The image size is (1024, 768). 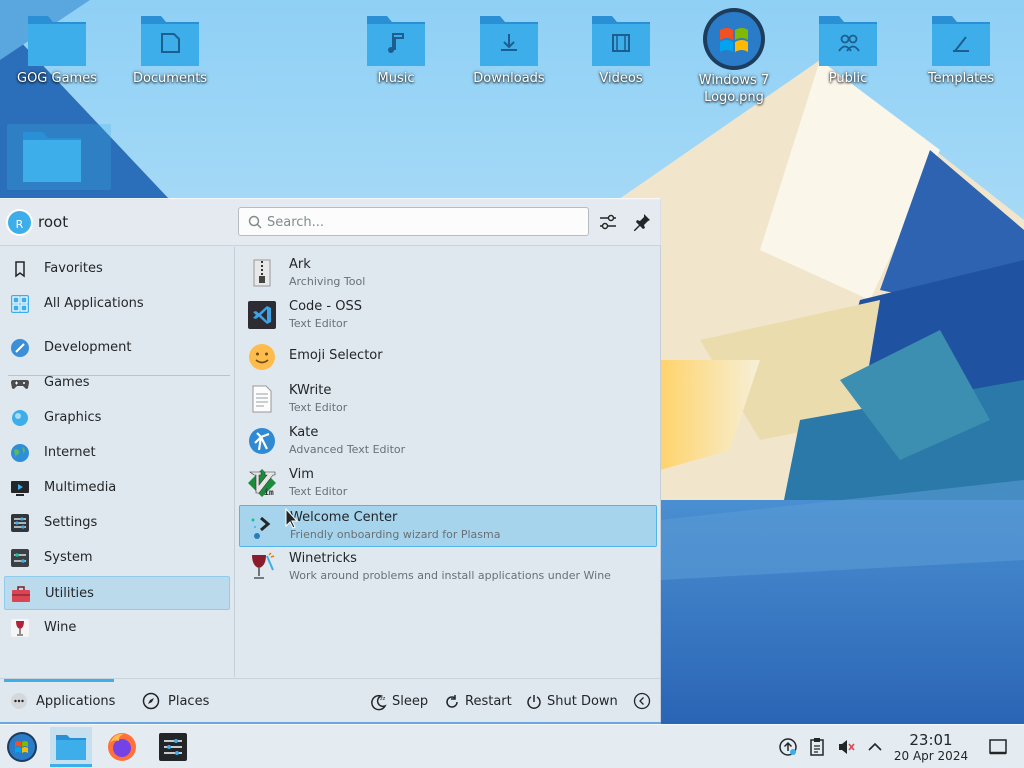 I want to click on graphics-icon, so click(x=20, y=418).